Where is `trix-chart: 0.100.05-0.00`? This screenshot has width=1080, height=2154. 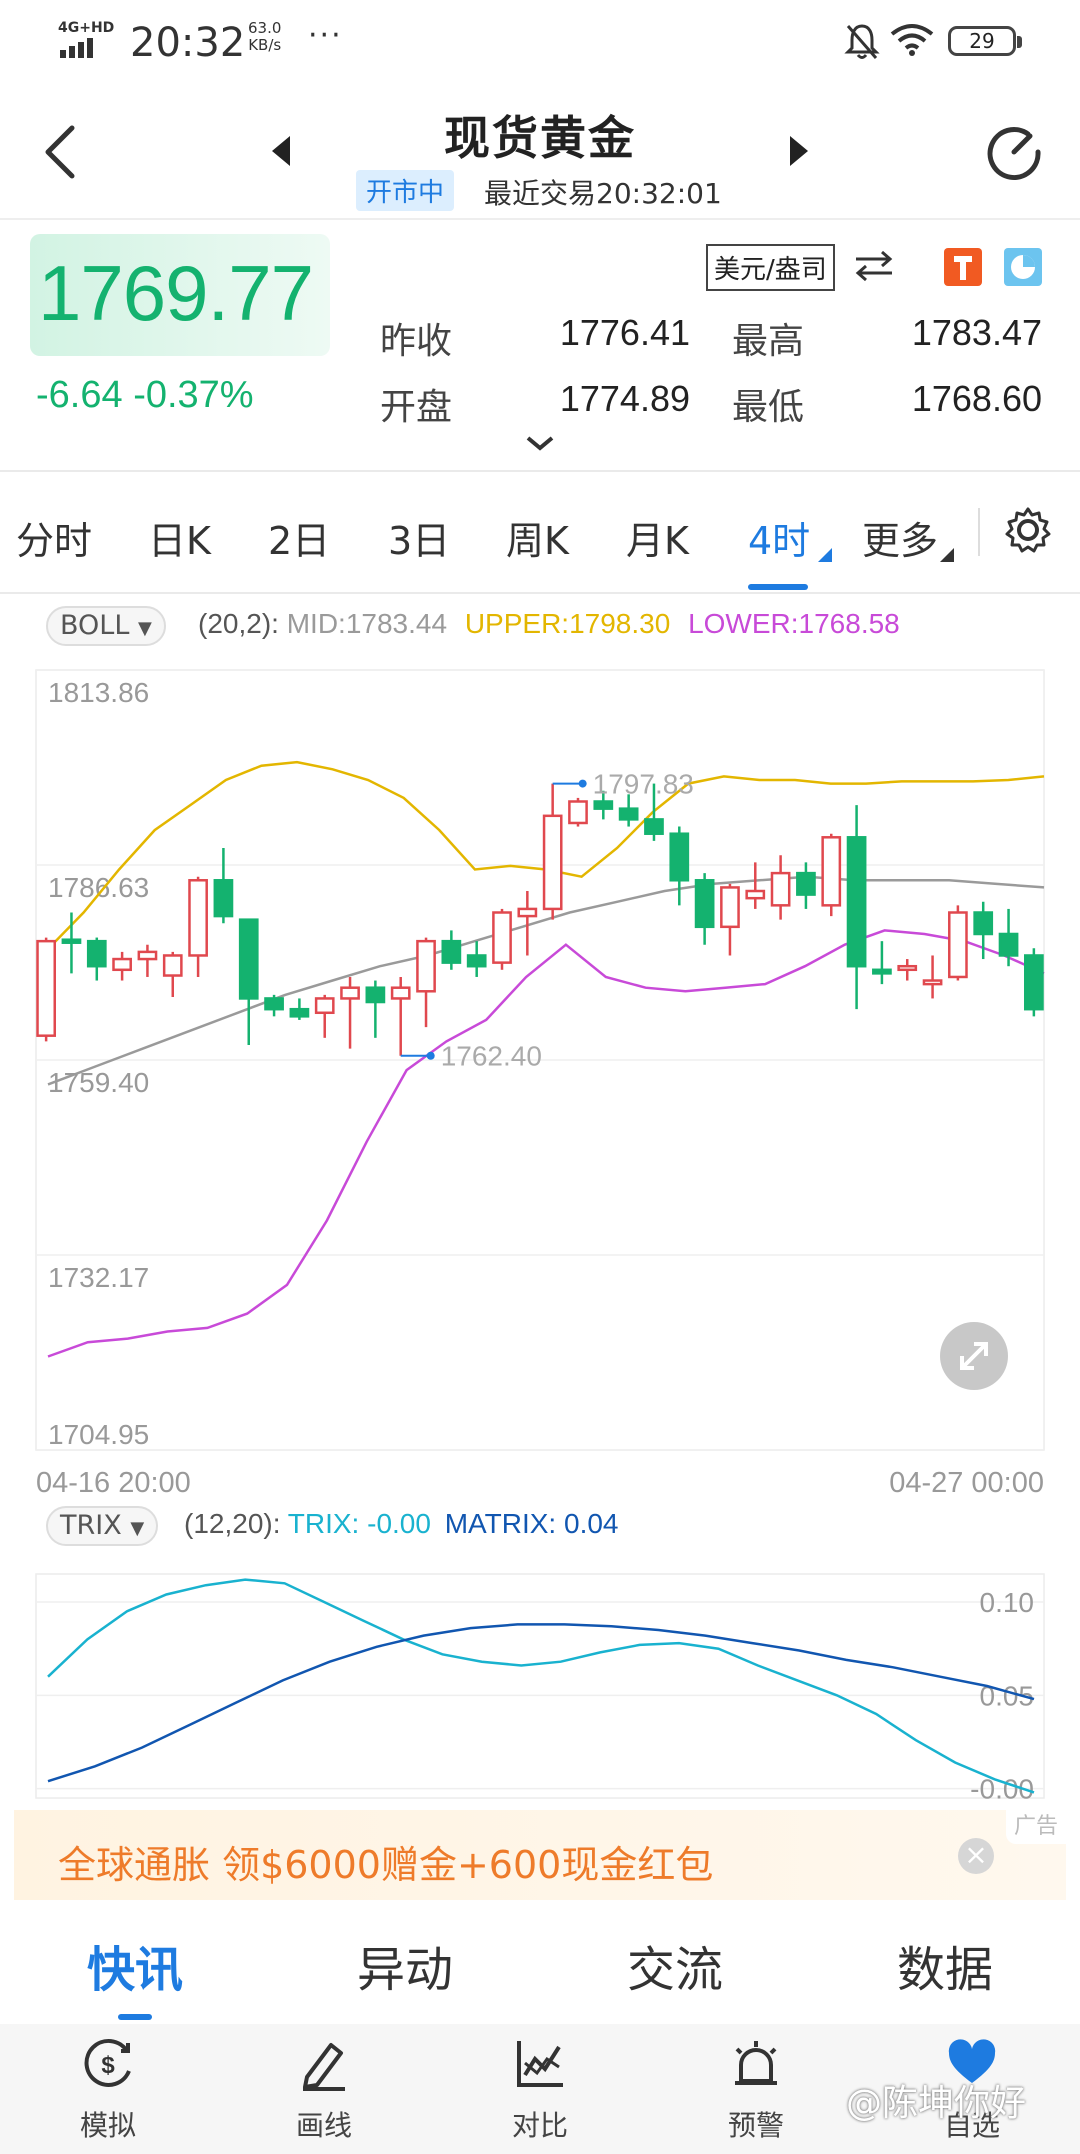
trix-chart: 0.100.05-0.00 is located at coordinates (540, 1682).